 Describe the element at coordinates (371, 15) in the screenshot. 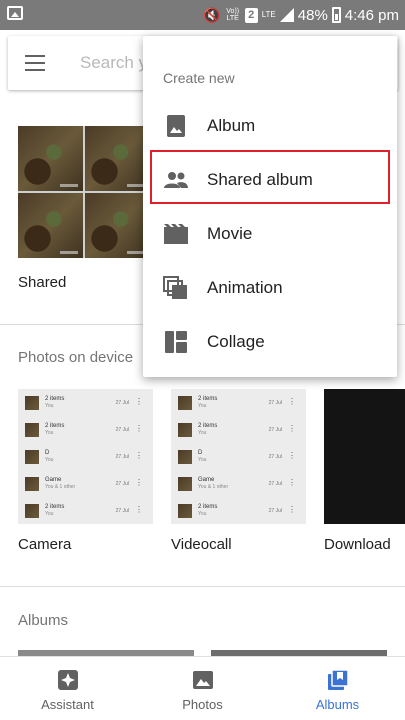

I see `clock: 4:46 pm` at that location.